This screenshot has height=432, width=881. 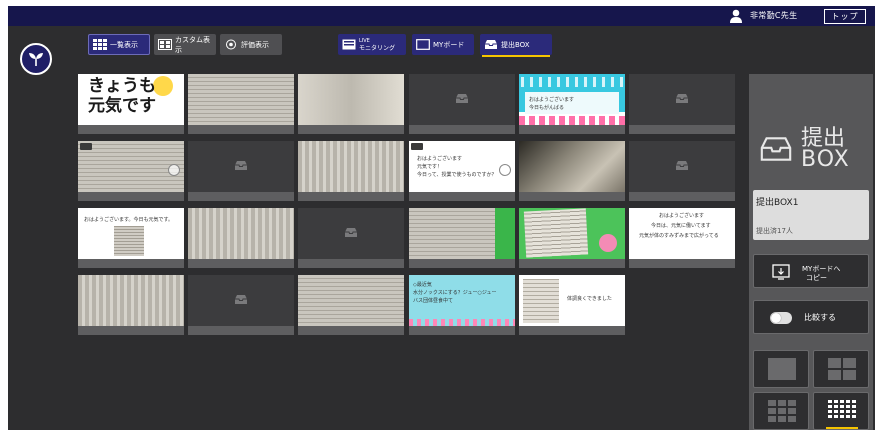 What do you see at coordinates (774, 231) in the screenshot?
I see `submission-count: 提出済17人` at bounding box center [774, 231].